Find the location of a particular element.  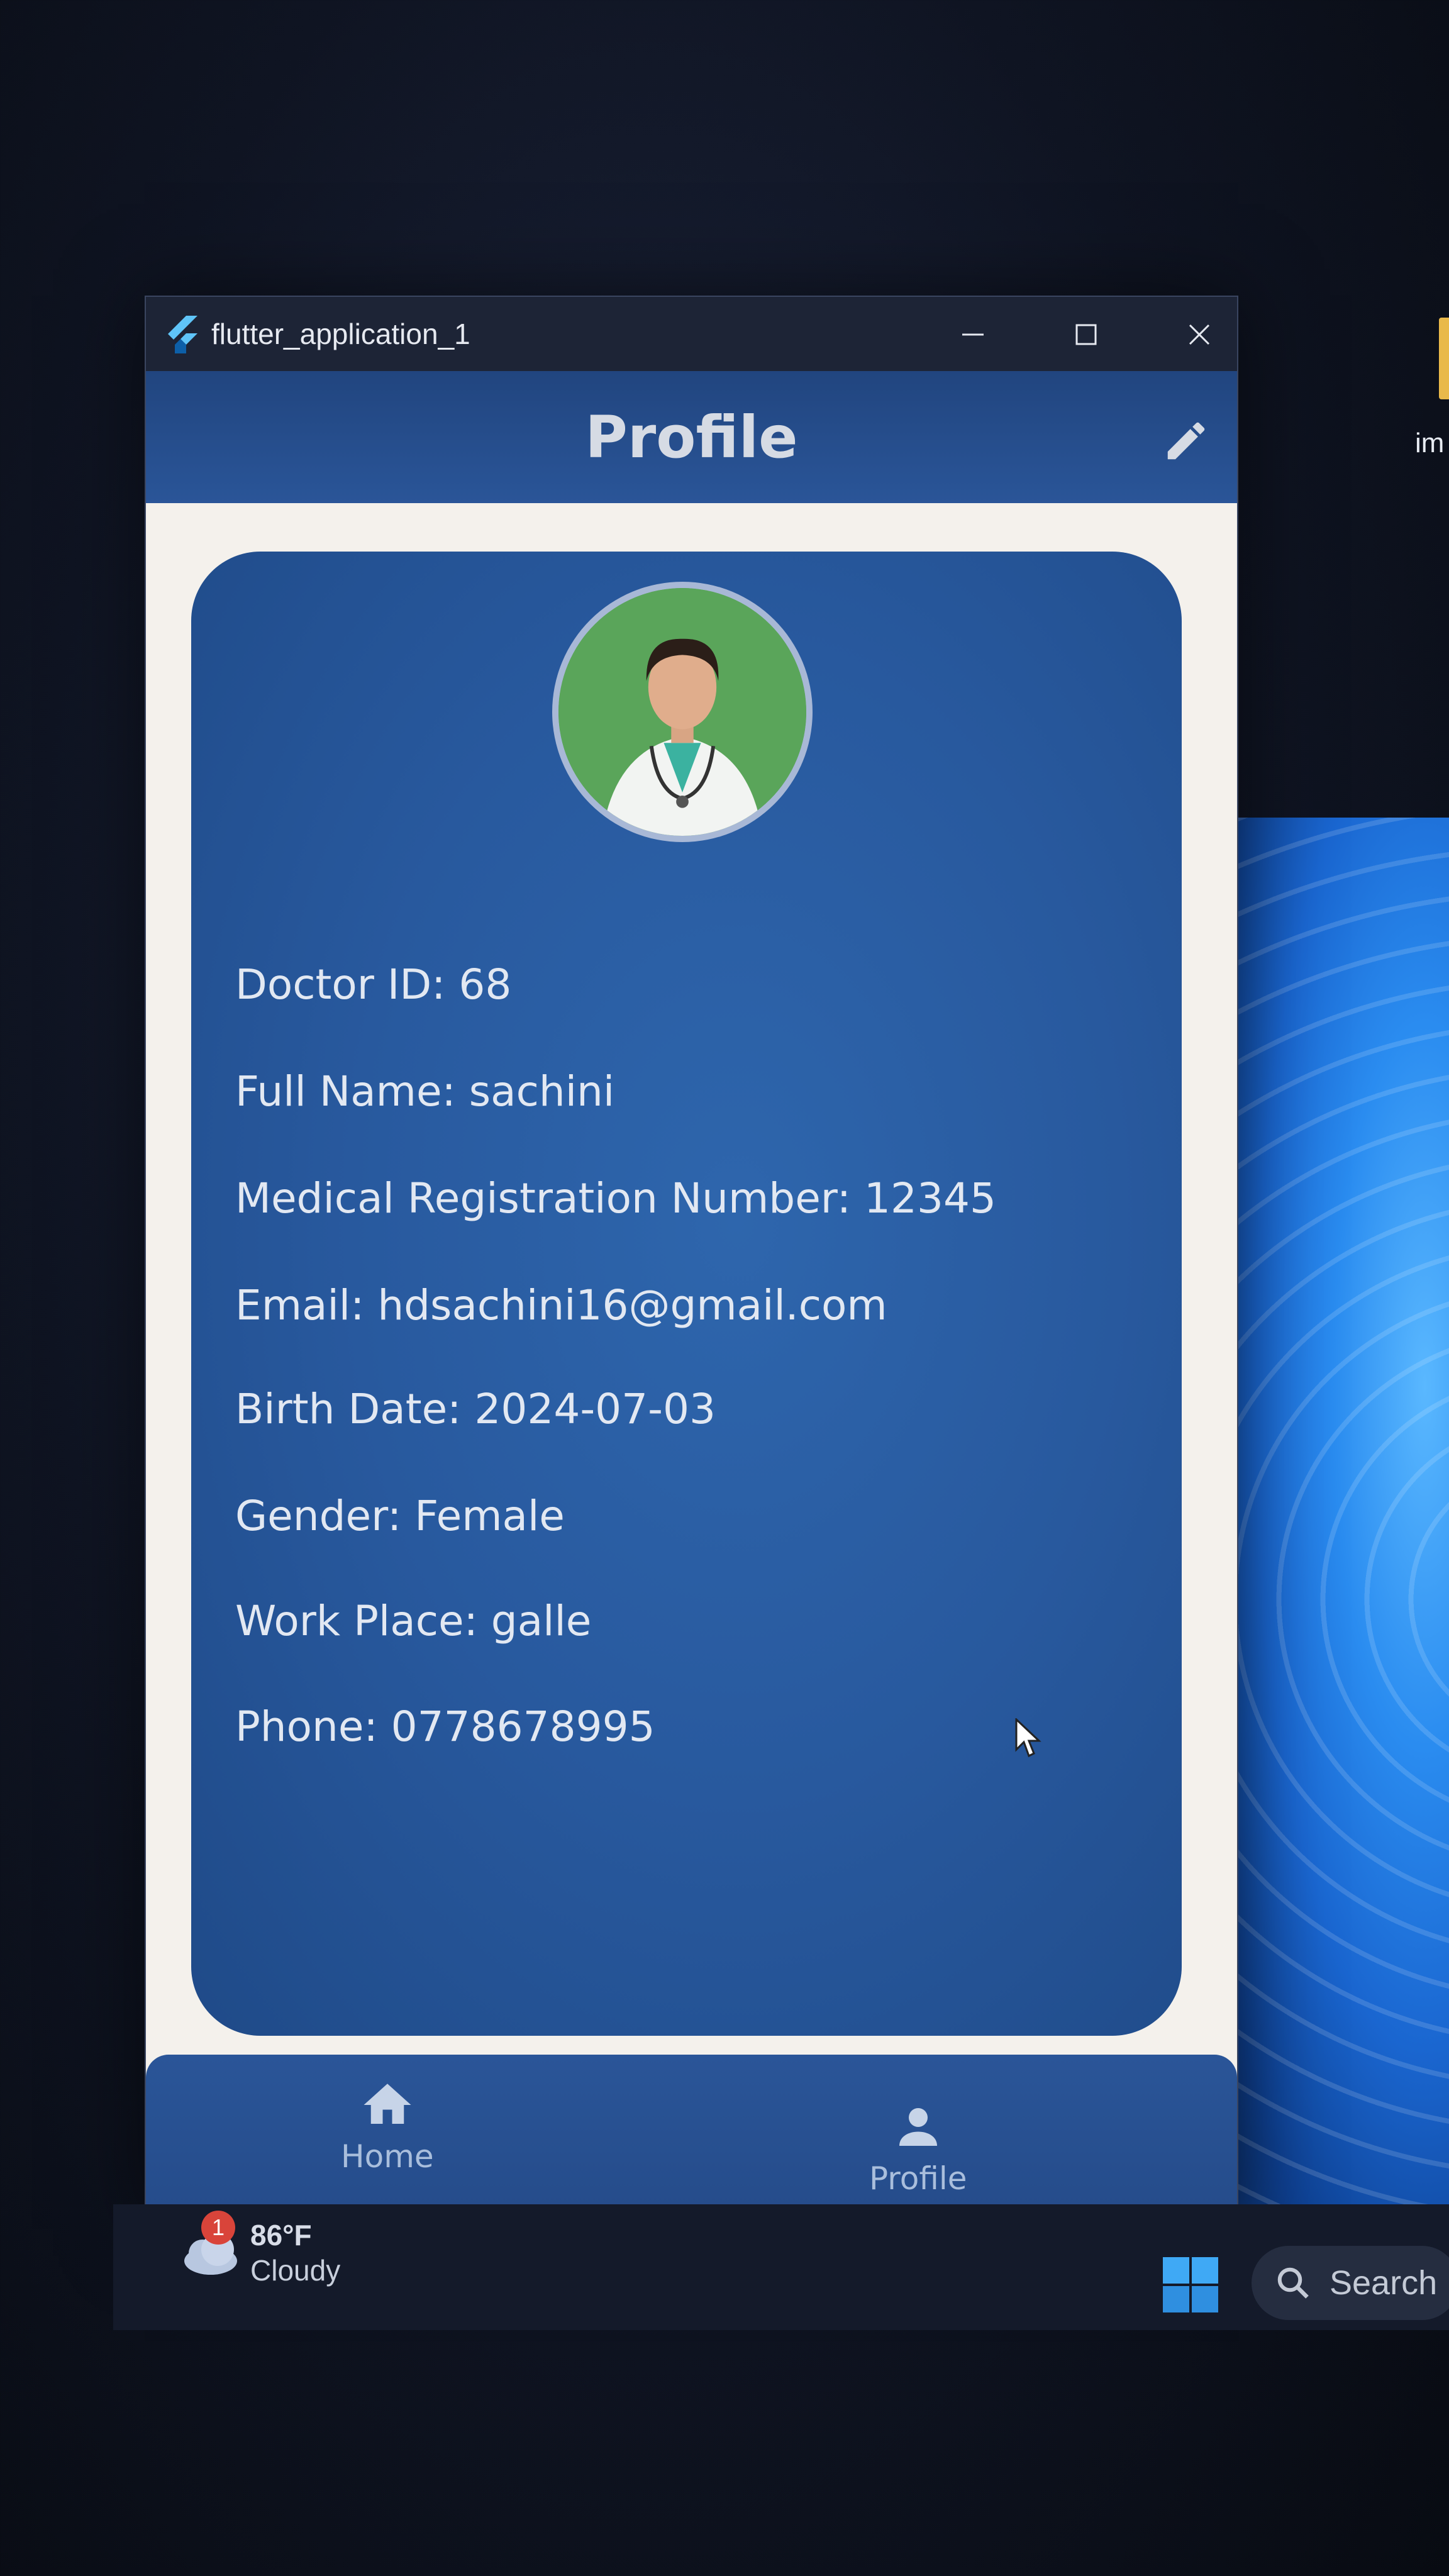

email-field: Email: hdsachini16@gmail.com is located at coordinates (561, 1305).